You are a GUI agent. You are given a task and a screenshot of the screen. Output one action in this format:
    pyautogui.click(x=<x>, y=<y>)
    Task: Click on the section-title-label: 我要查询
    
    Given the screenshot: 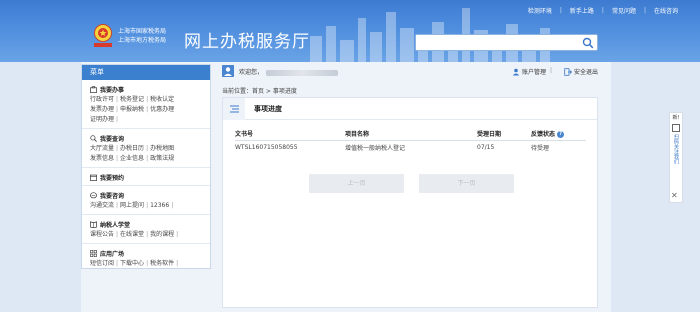 What is the action you would take?
    pyautogui.click(x=112, y=139)
    